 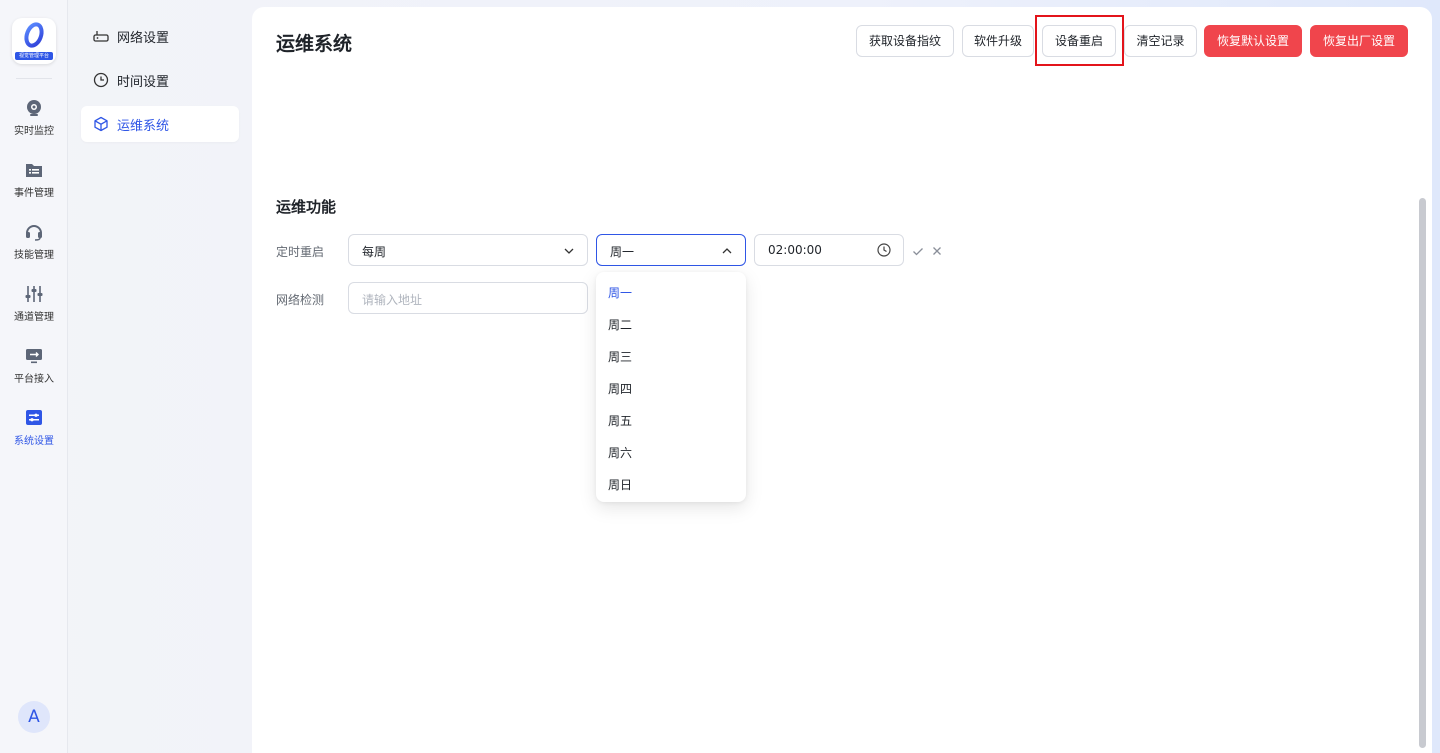 I want to click on frequency-value: 每周, so click(x=374, y=252).